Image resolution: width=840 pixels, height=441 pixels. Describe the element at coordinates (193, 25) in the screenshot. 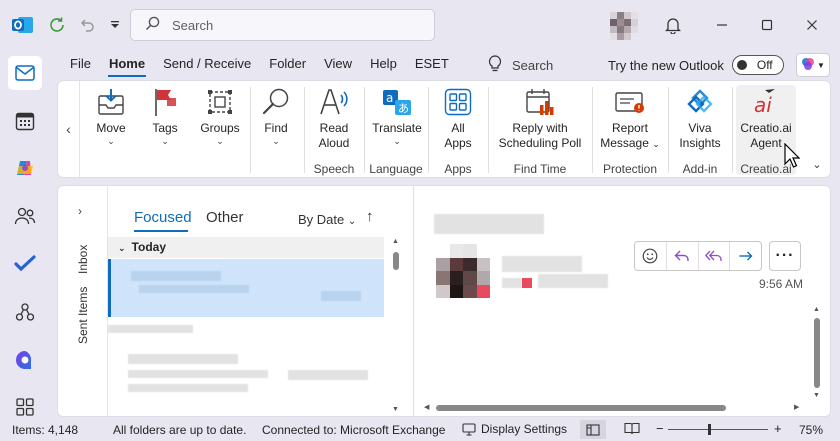

I see `search-placeholder: Search` at that location.